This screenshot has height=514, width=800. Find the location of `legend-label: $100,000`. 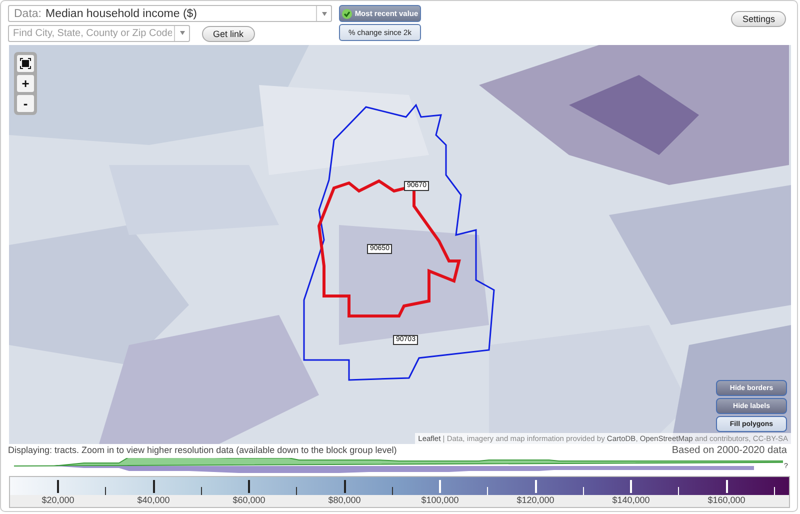

legend-label: $100,000 is located at coordinates (440, 500).